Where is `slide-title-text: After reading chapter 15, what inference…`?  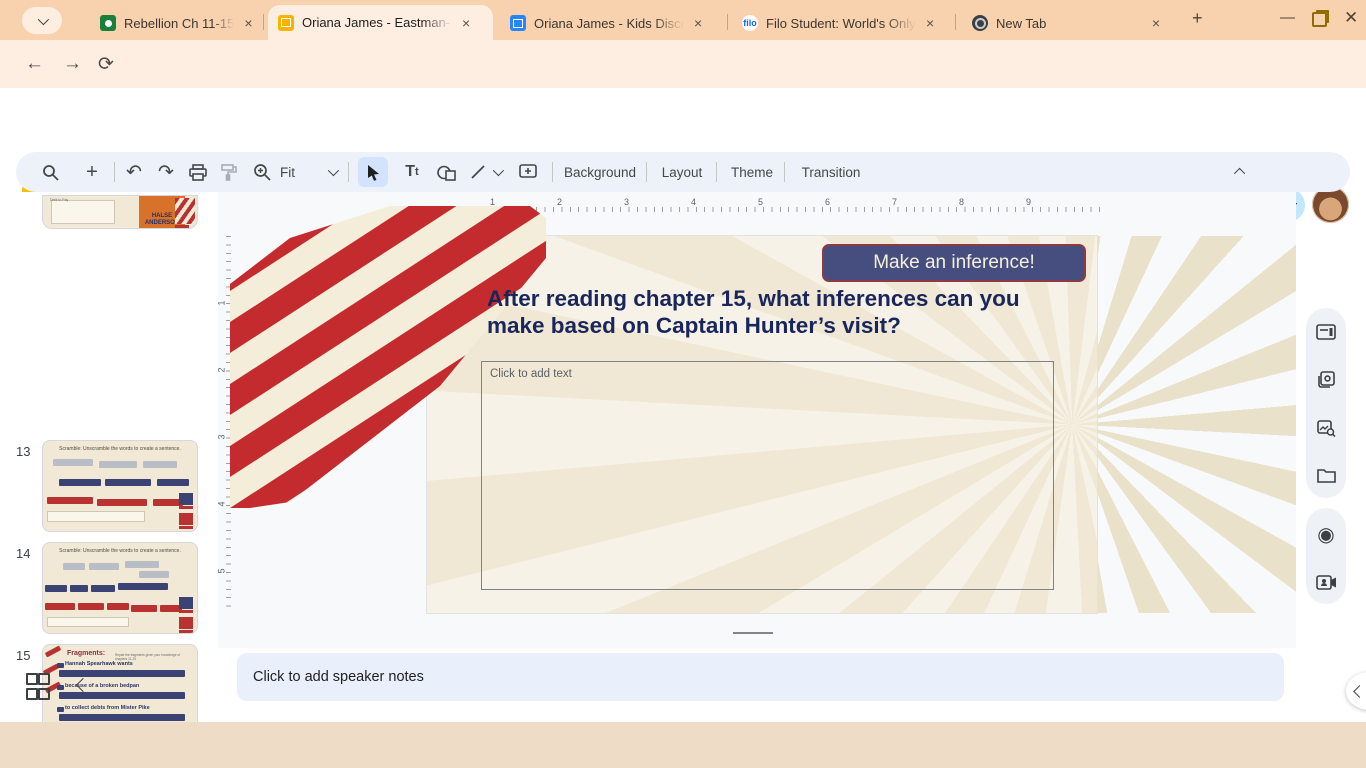
slide-title-text: After reading chapter 15, what inference… is located at coordinates (767, 312).